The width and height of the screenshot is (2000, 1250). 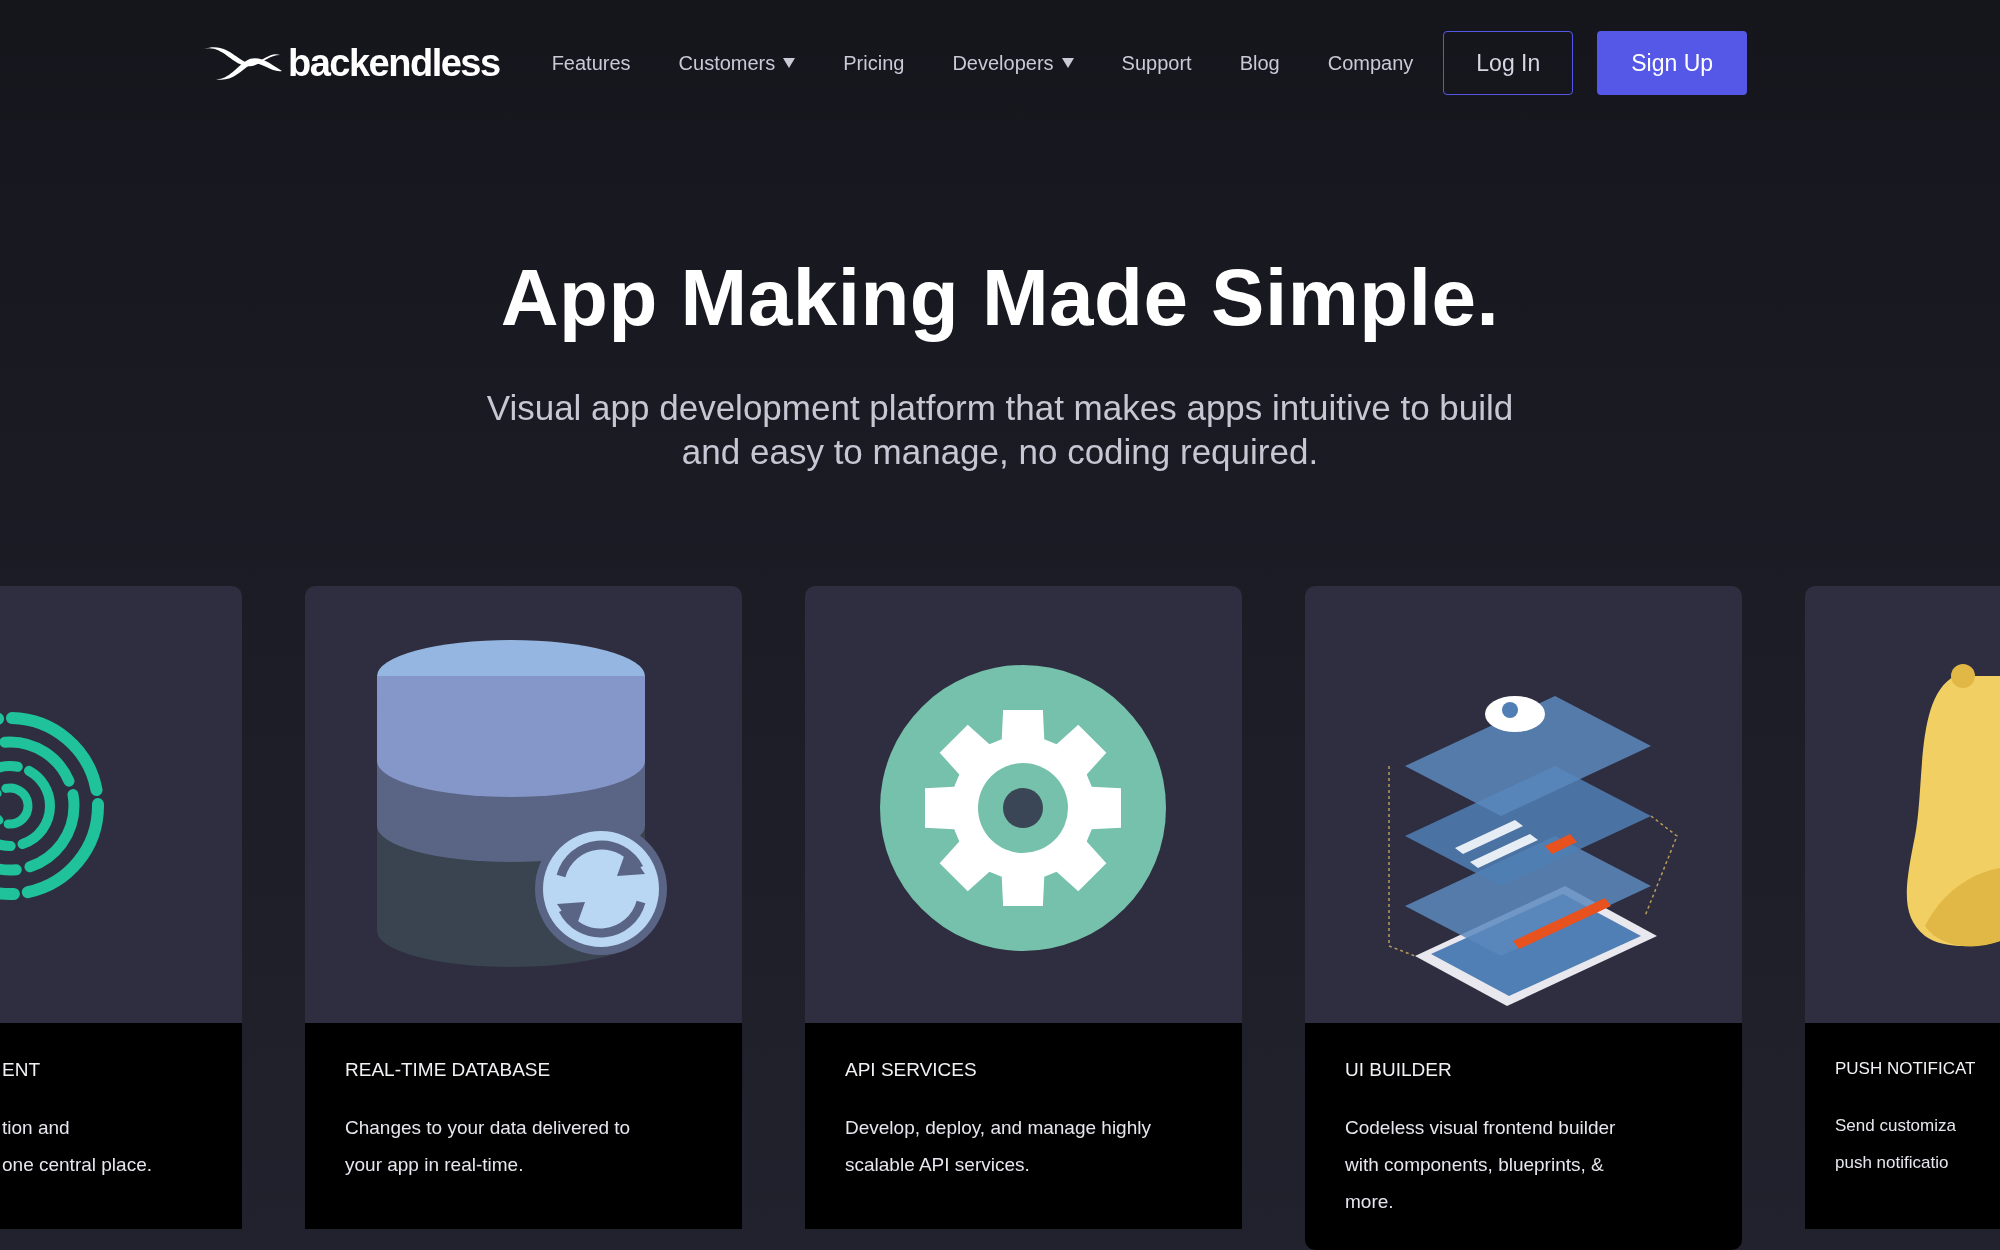 I want to click on nav-link: Support, so click(x=1156, y=63).